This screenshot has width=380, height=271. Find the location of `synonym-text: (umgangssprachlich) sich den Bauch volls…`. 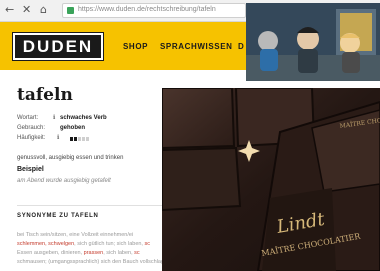

synonym-text: (umgangssprachlich) sich den Bauch volls… is located at coordinates (109, 262).